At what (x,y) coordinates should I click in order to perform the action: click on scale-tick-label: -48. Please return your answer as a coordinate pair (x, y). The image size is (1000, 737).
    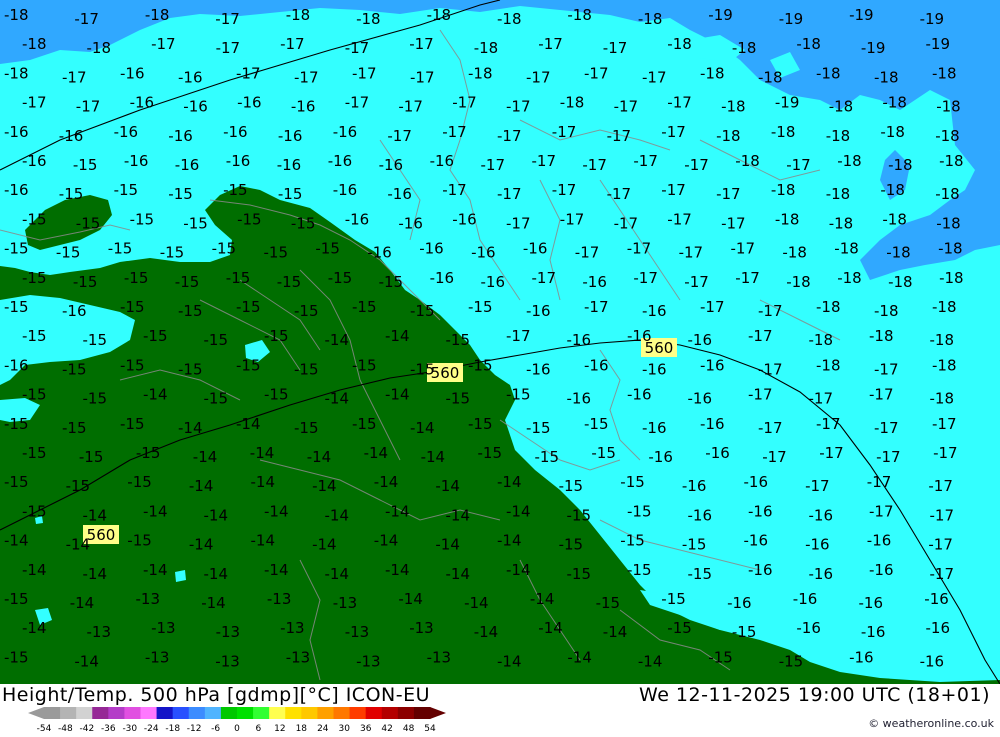
    Looking at the image, I should click on (65, 728).